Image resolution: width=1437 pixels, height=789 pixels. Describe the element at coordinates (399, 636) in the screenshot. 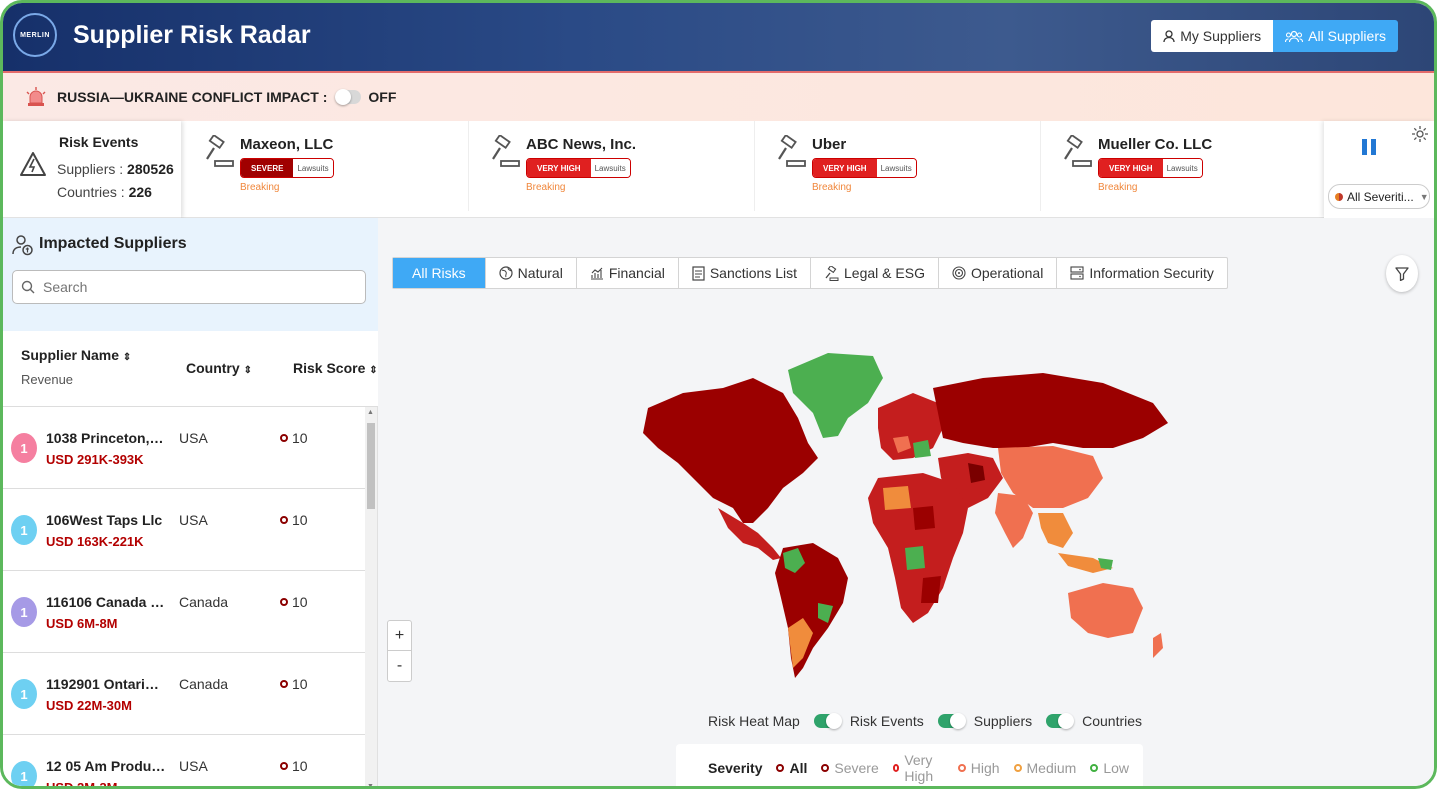

I see `zoom-in-button: +` at that location.